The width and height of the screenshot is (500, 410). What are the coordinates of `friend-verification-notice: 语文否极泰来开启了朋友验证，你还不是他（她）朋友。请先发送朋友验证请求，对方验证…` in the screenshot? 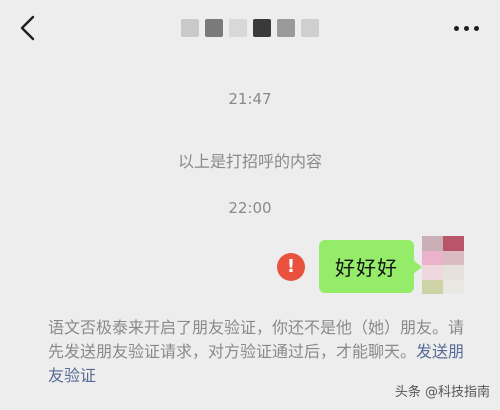 It's located at (257, 352).